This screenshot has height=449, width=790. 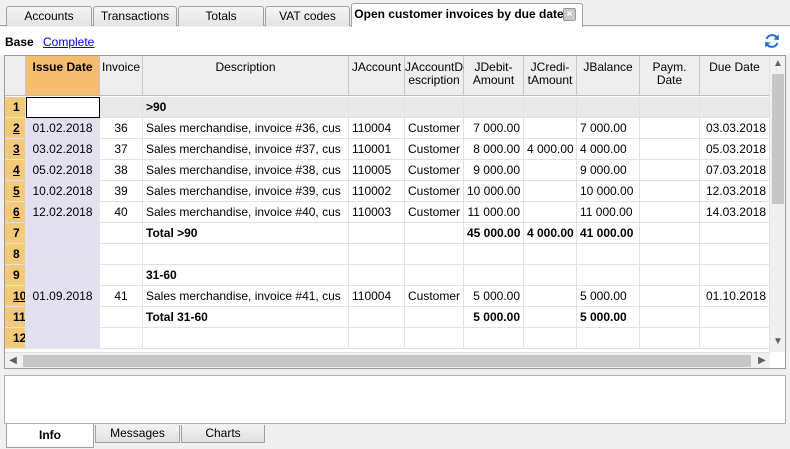 What do you see at coordinates (223, 434) in the screenshot?
I see `tab-charts: Charts` at bounding box center [223, 434].